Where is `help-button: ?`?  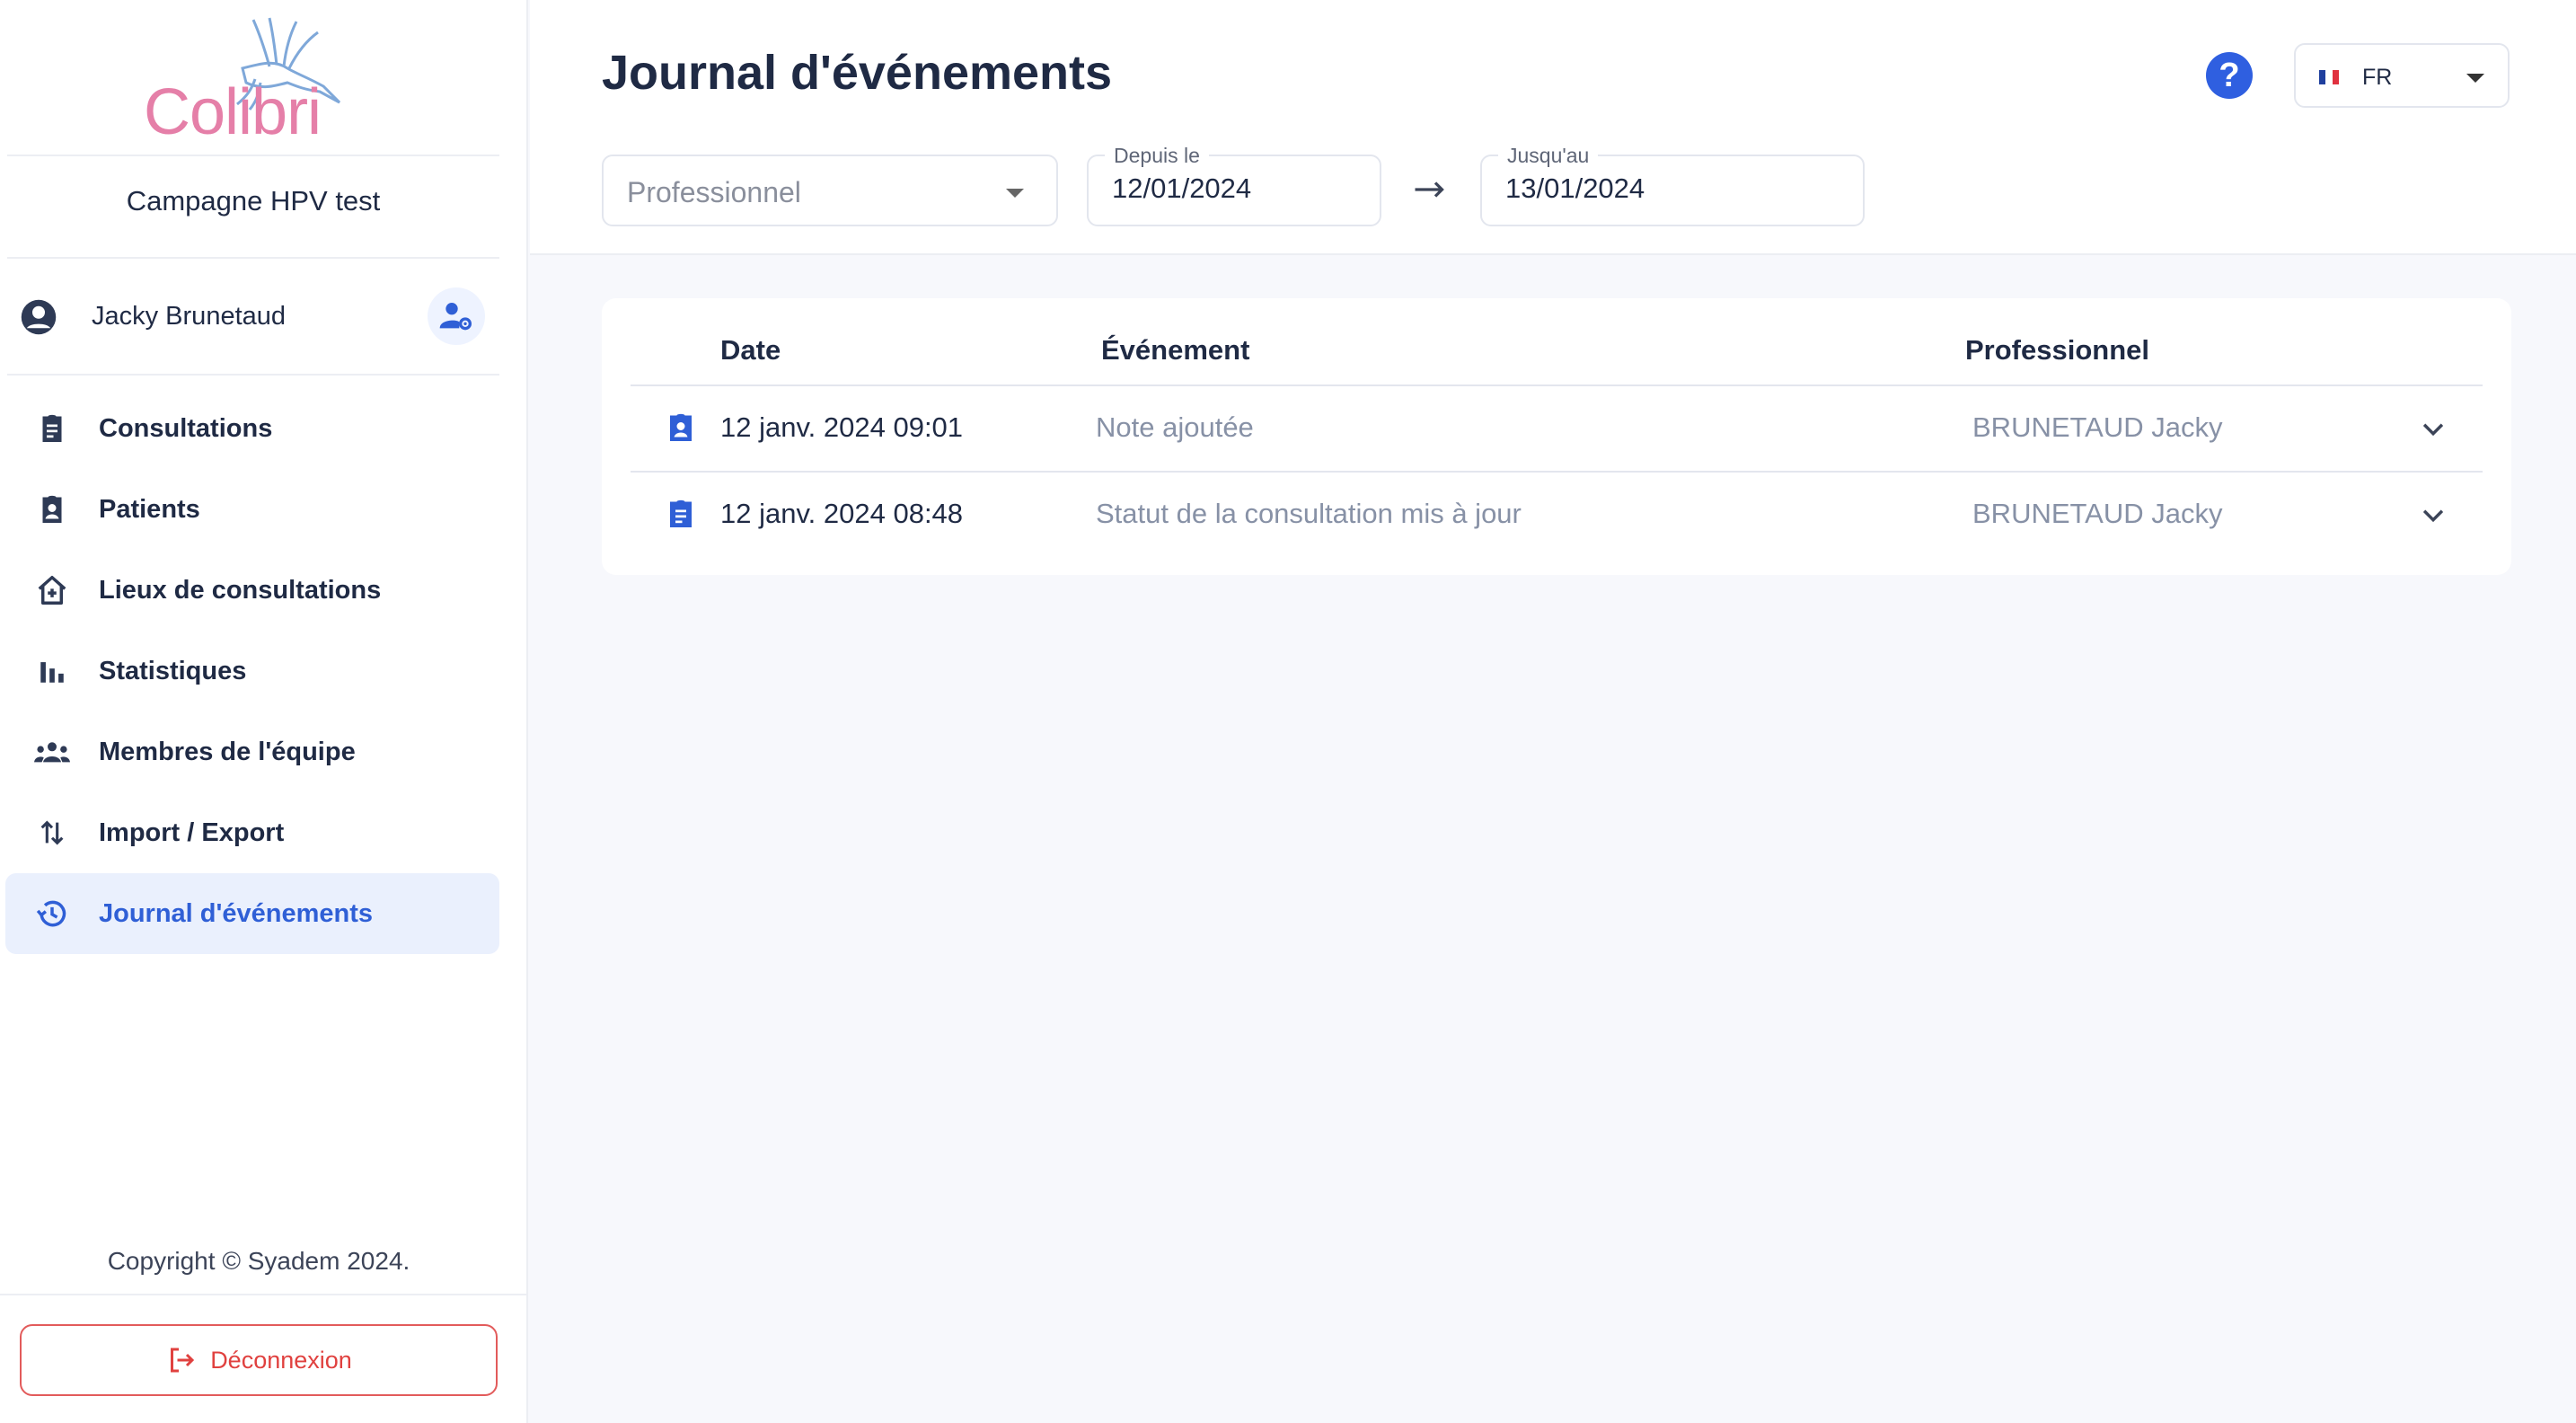 help-button: ? is located at coordinates (2229, 76).